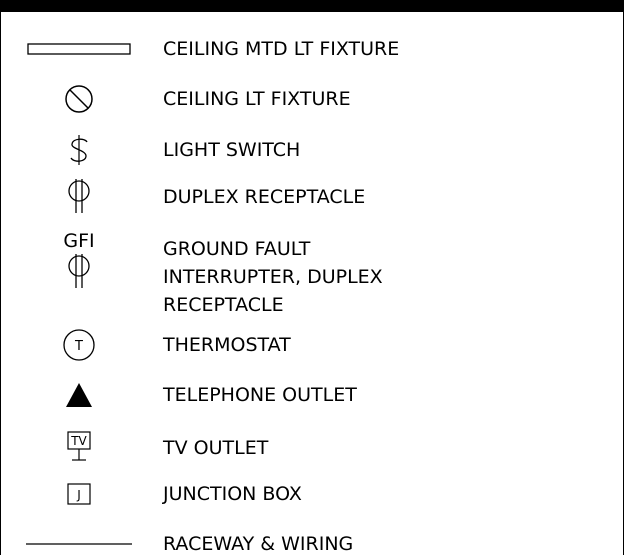  I want to click on legend-row-thermostat: T THERMOSTAT, so click(311, 345).